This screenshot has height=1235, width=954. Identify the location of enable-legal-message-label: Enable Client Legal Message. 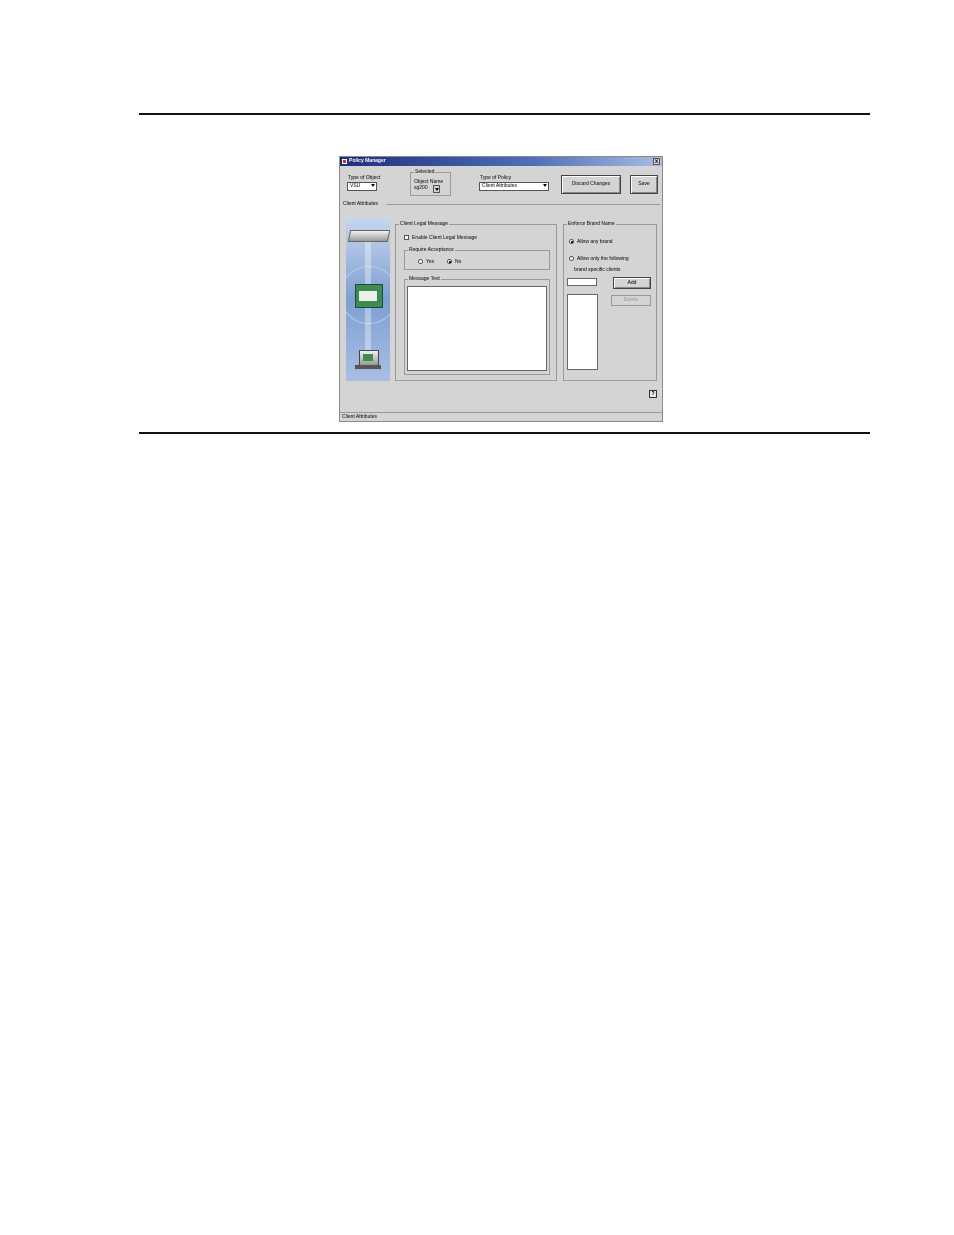
(445, 238).